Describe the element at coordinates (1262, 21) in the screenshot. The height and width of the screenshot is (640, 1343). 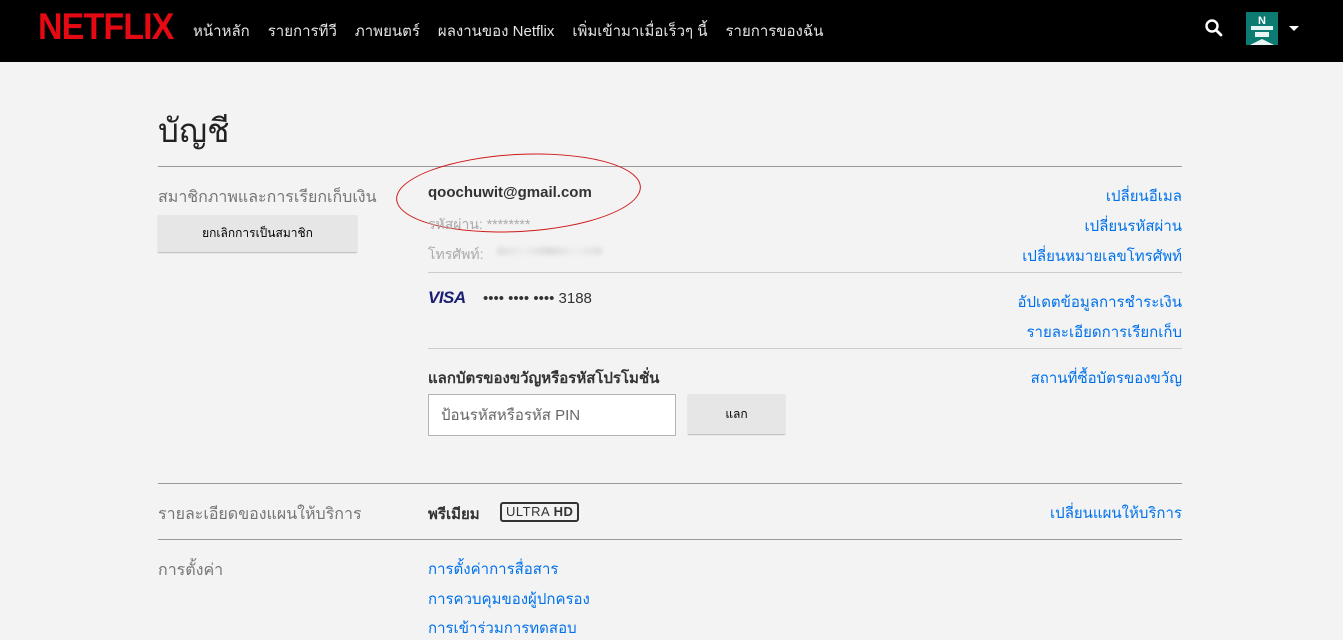
I see `avatar-letter: N` at that location.